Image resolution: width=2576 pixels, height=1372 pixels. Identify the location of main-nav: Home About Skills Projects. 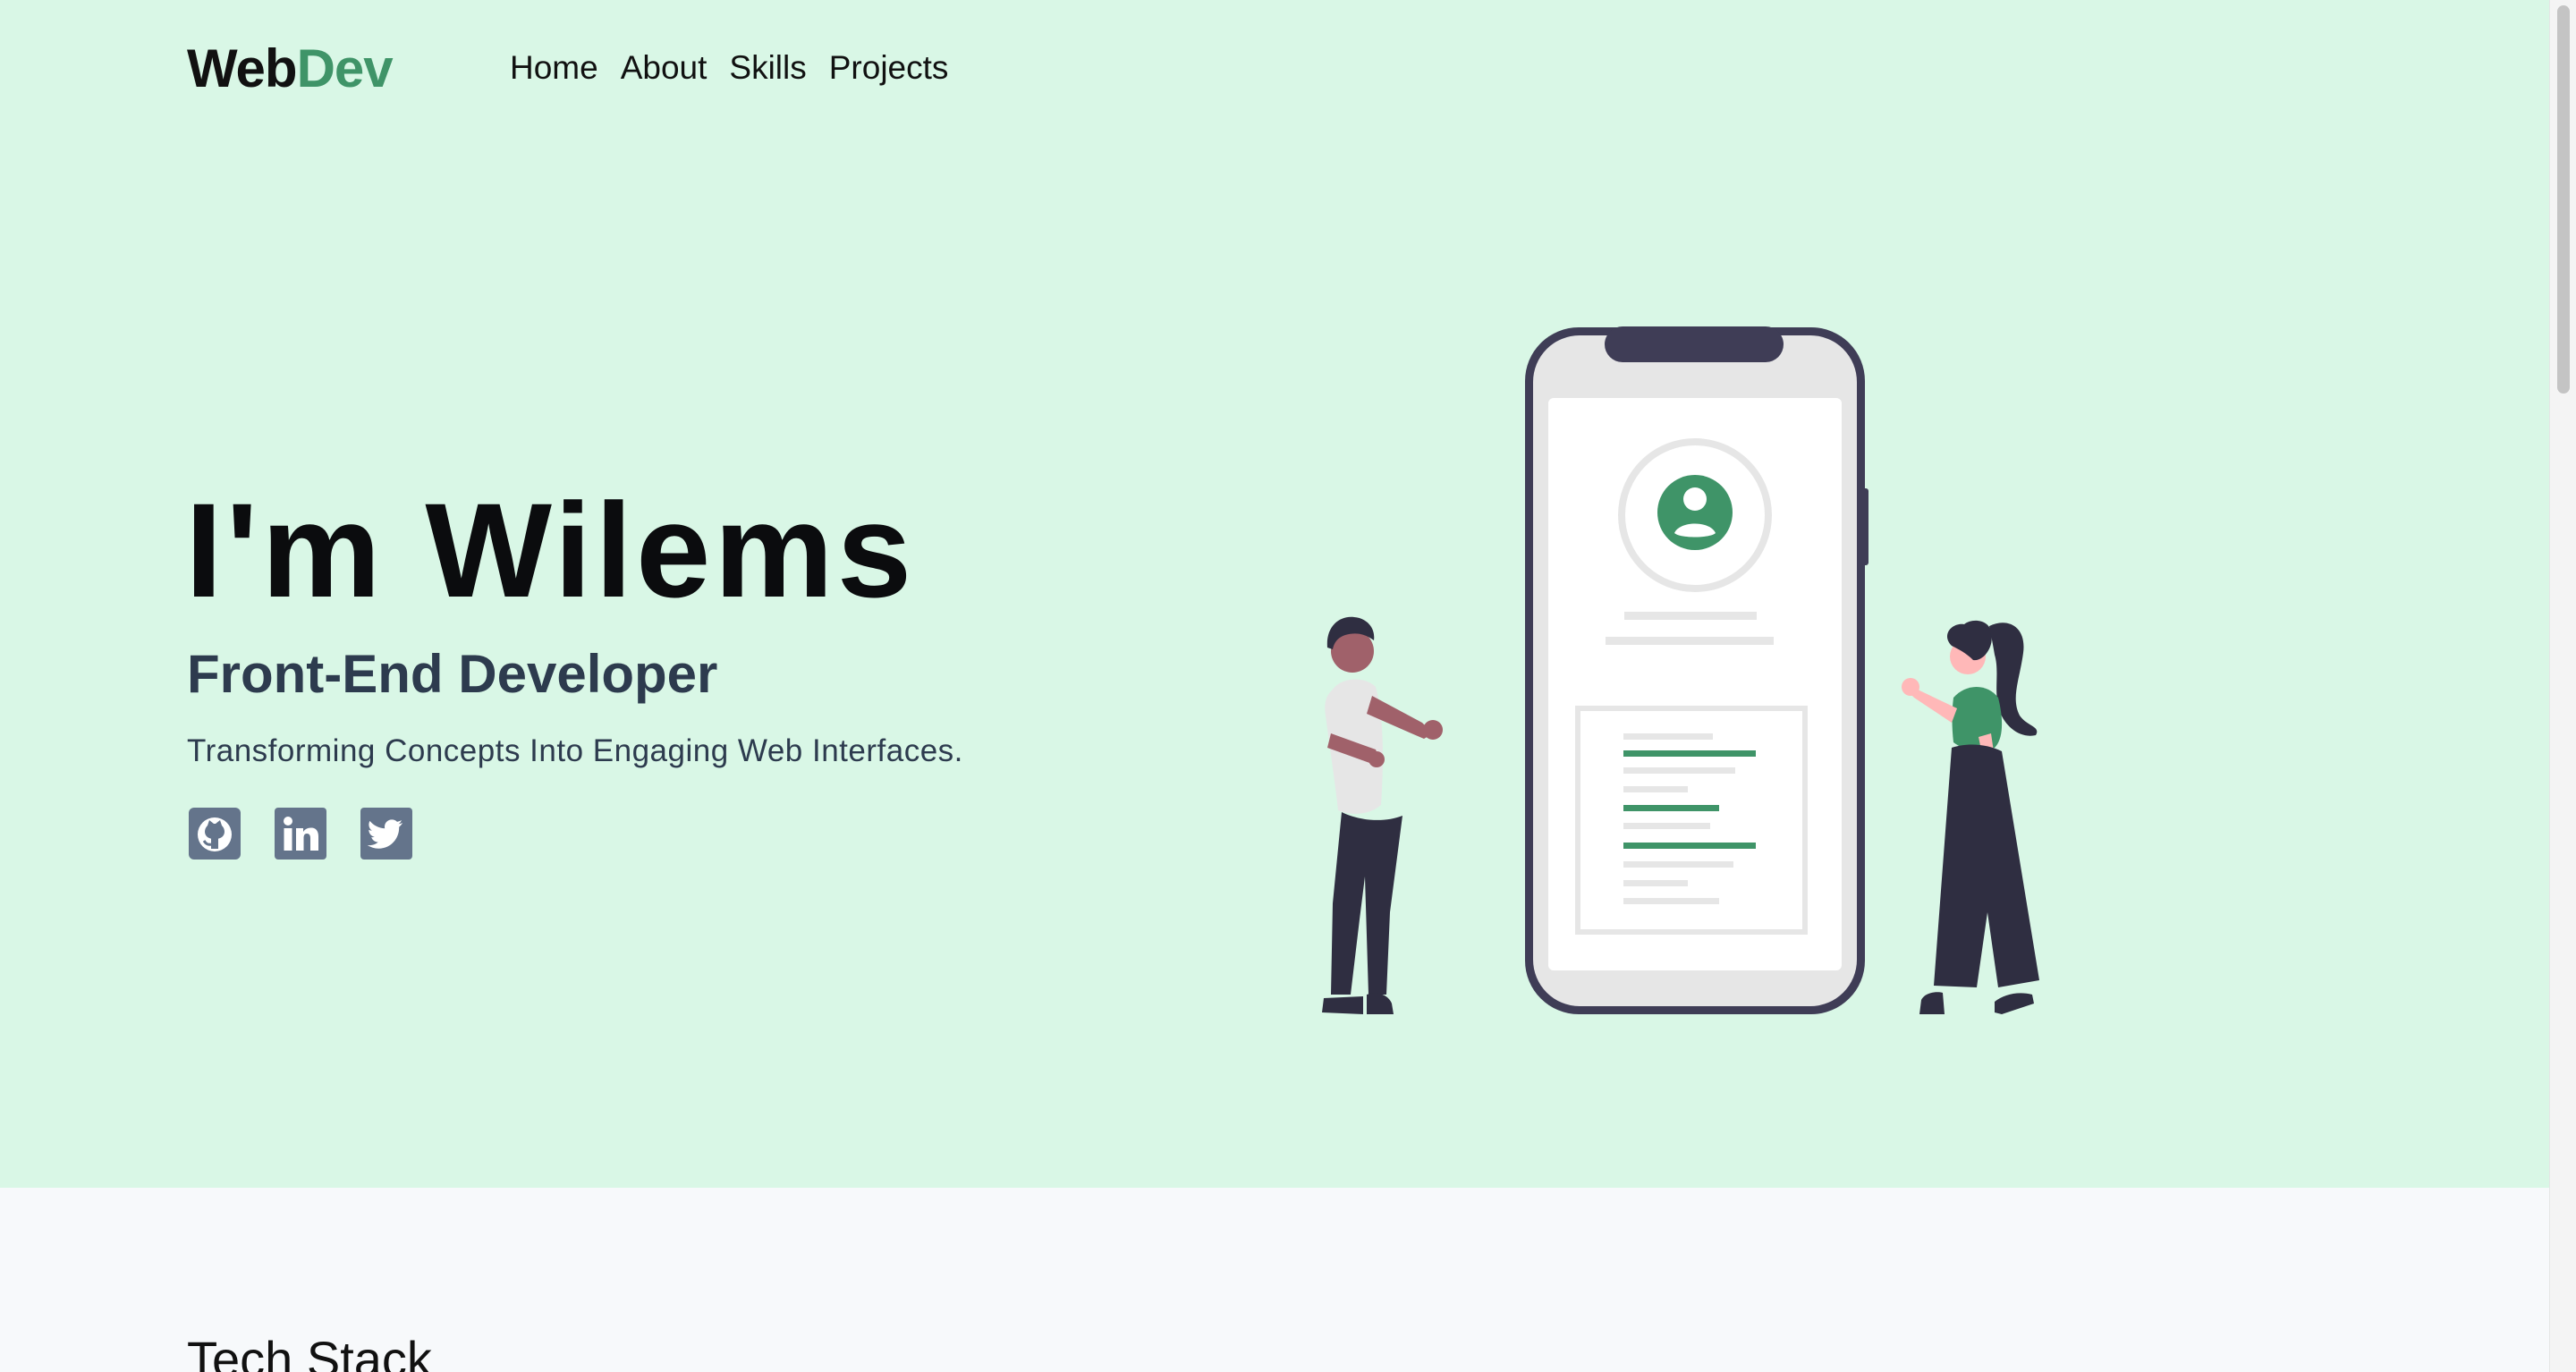
(740, 68).